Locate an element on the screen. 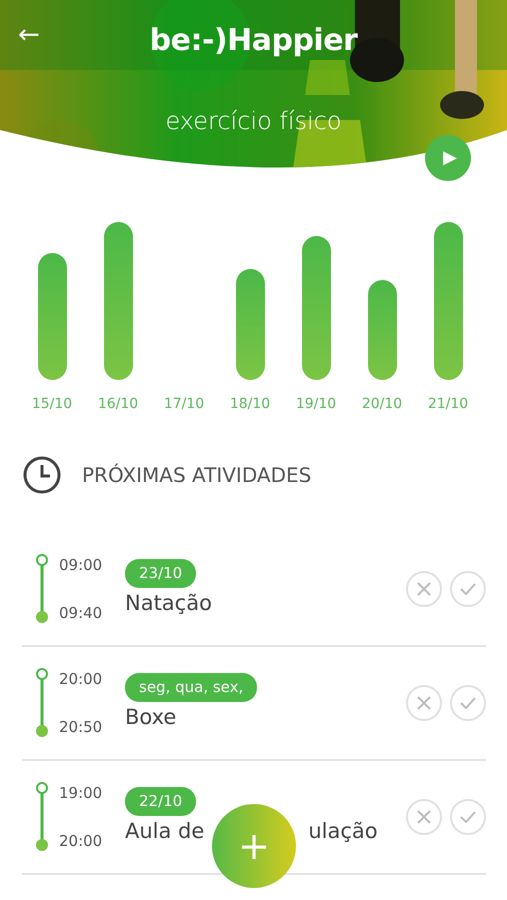 This screenshot has height=900, width=507. date-label: 17/10 is located at coordinates (184, 404).